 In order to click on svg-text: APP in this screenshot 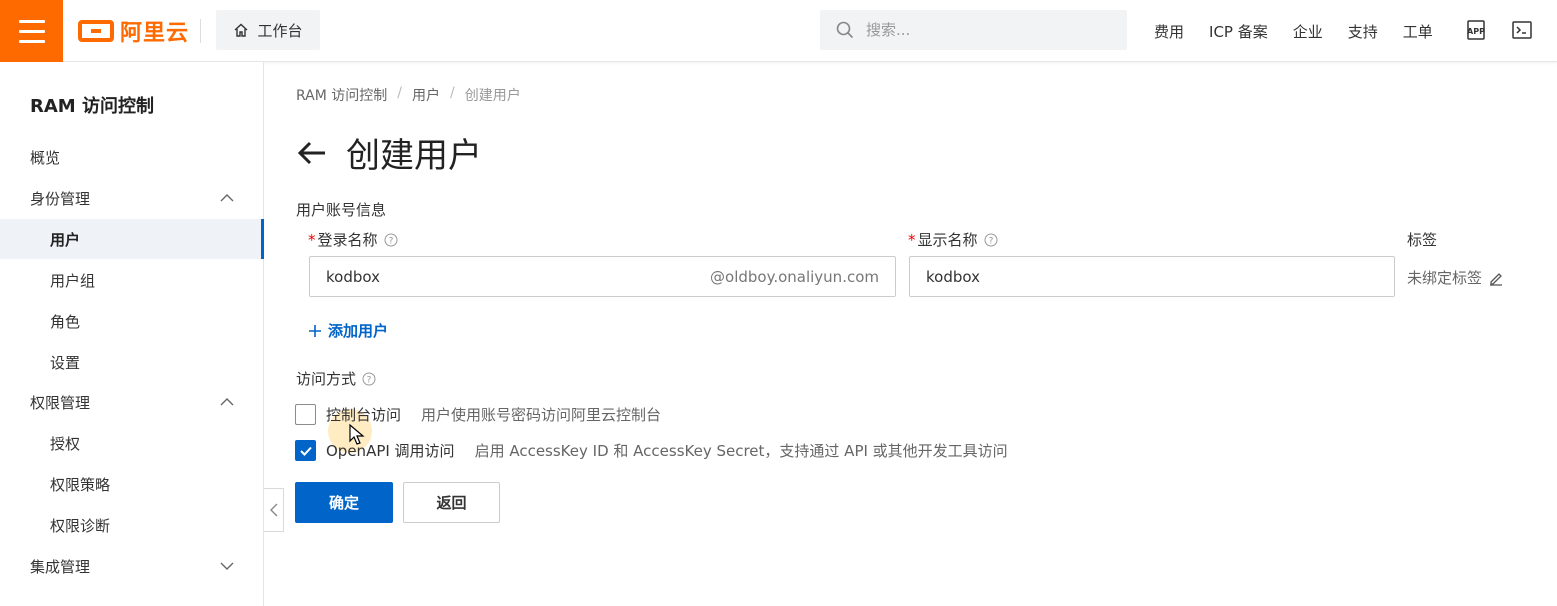, I will do `click(1476, 31)`.